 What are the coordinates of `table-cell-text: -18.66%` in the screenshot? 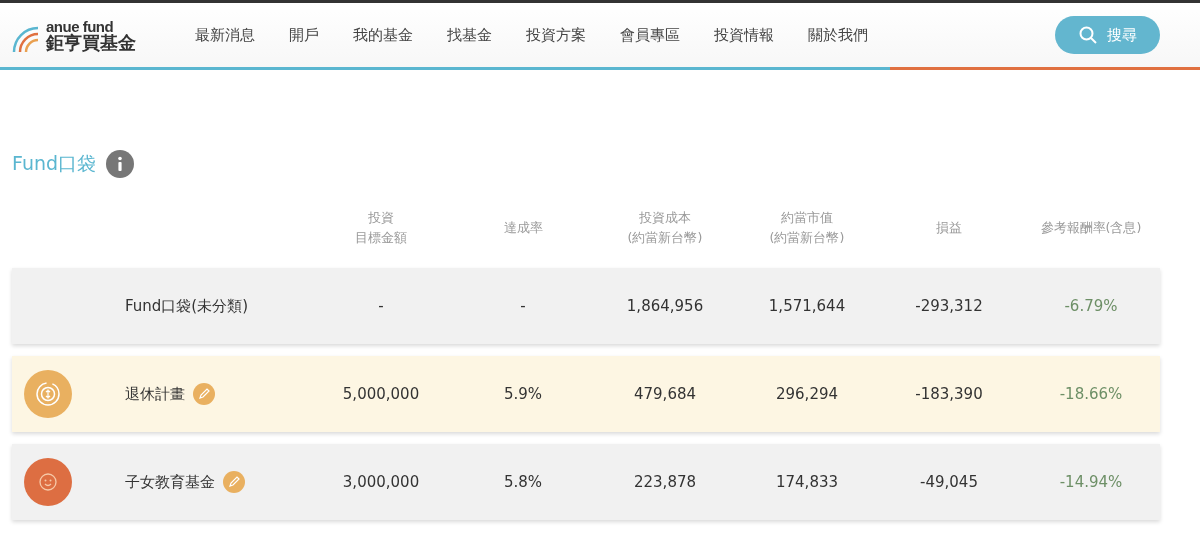 It's located at (1091, 394).